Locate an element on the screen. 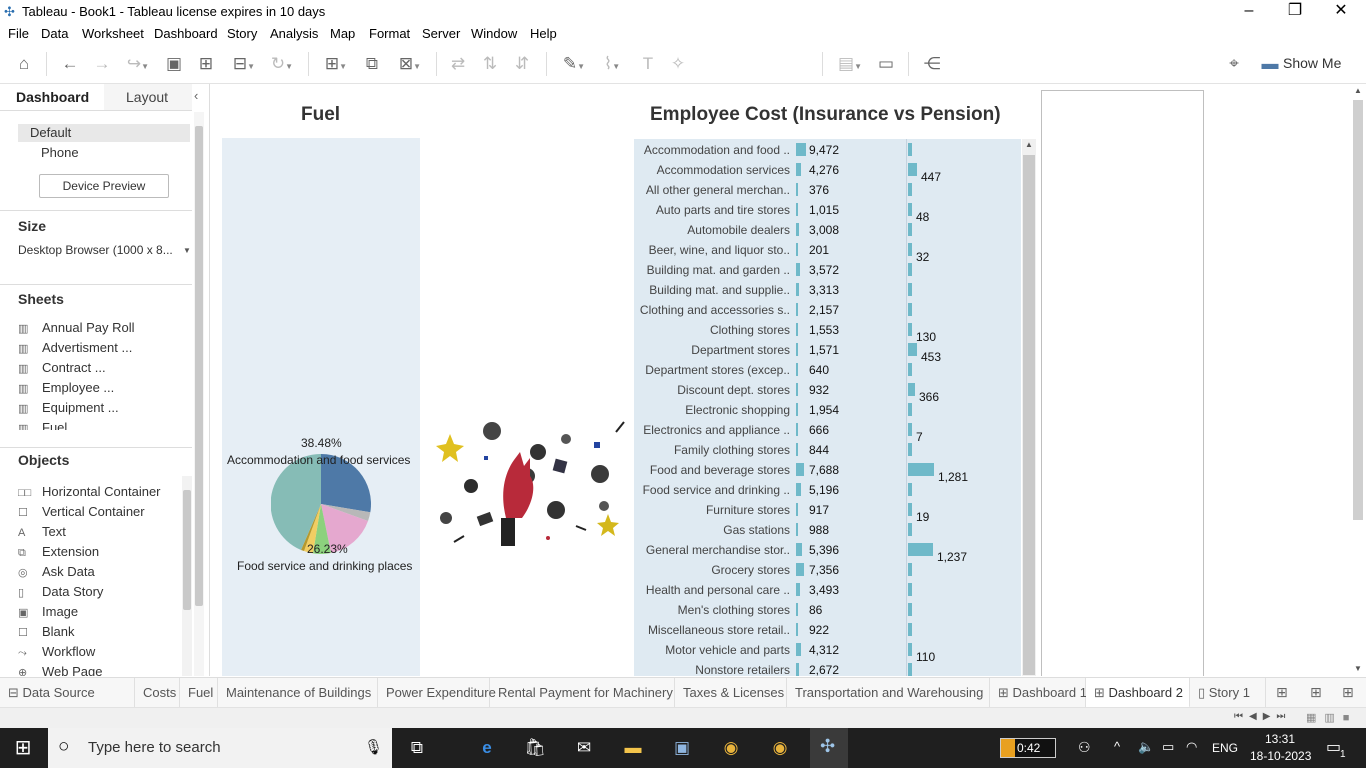 The height and width of the screenshot is (768, 1366). device-phone: Phone is located at coordinates (60, 152).